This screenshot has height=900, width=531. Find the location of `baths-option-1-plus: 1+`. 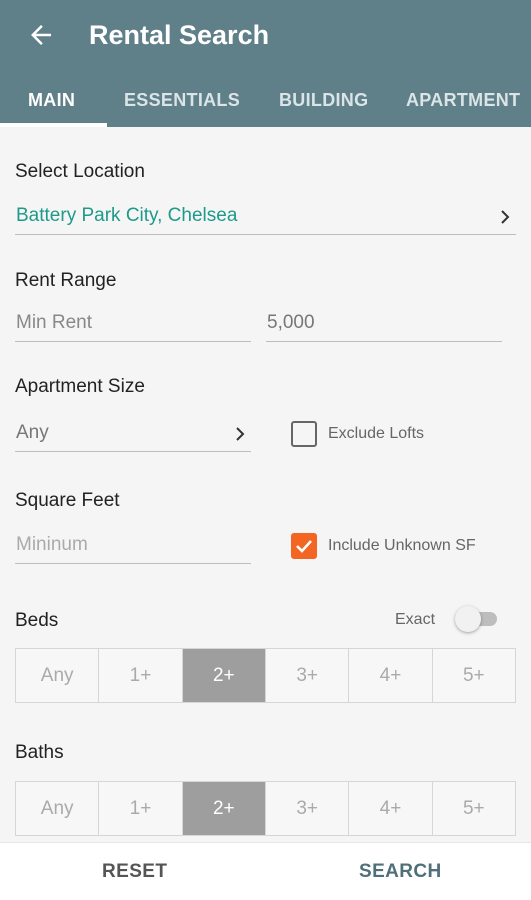

baths-option-1-plus: 1+ is located at coordinates (141, 808).